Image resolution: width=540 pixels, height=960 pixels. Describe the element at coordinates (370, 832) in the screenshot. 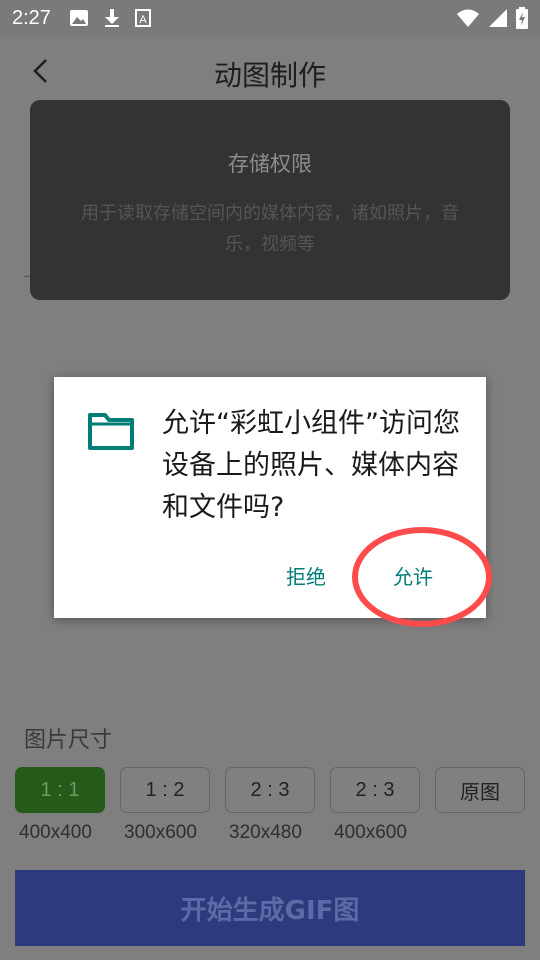

I see `size-dim-2-3-large: 400x600` at that location.